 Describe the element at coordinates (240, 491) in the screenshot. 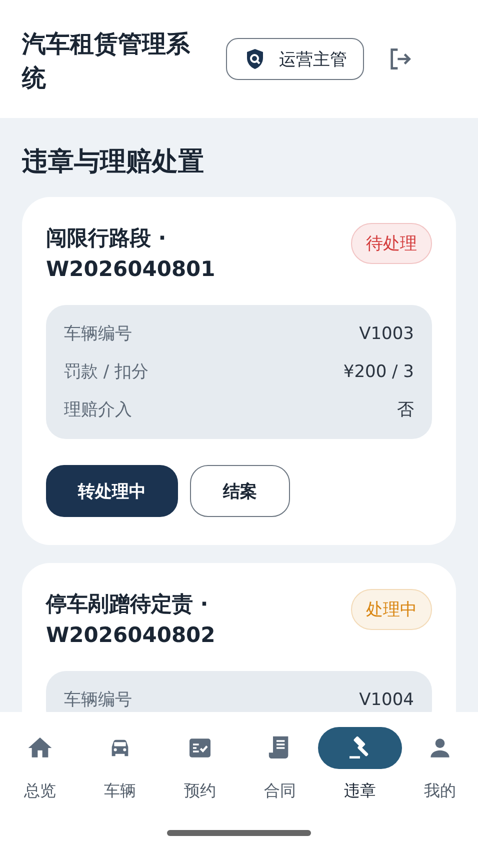

I see `close-case-button: 结案` at that location.